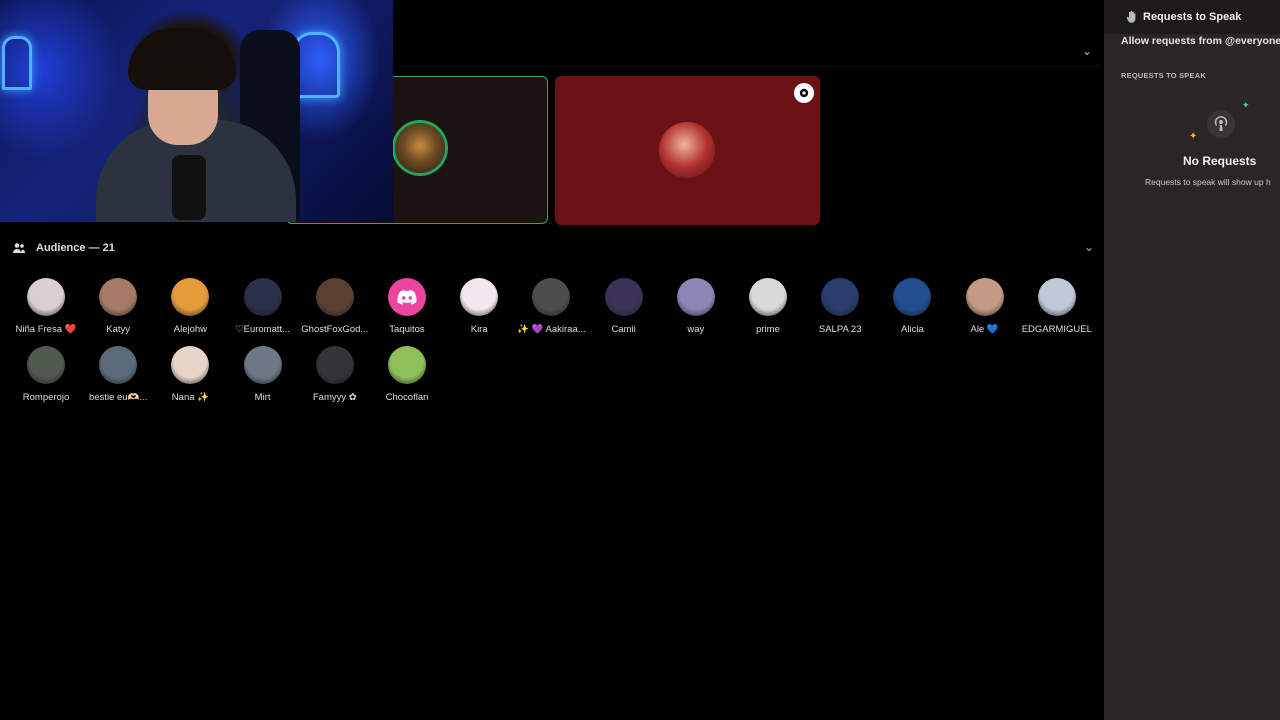  What do you see at coordinates (118, 329) in the screenshot?
I see `audience-member-name: Katyy` at bounding box center [118, 329].